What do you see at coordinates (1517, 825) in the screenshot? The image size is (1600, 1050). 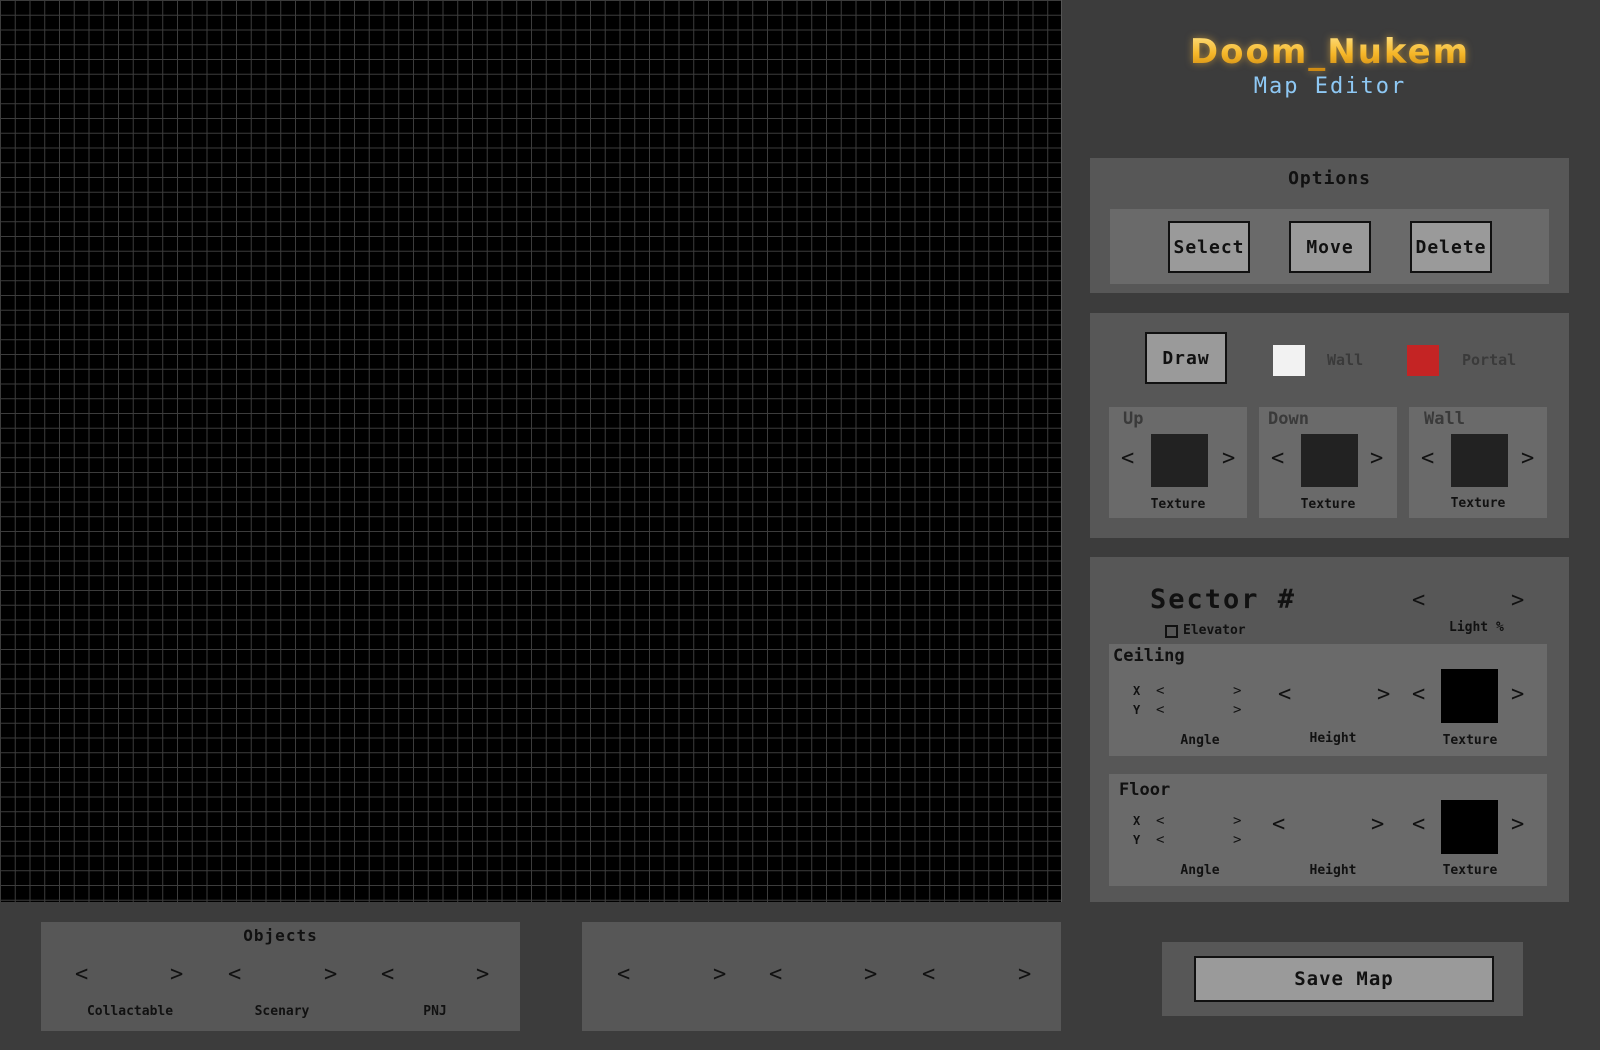 I see `floor-texture-next-button: >` at bounding box center [1517, 825].